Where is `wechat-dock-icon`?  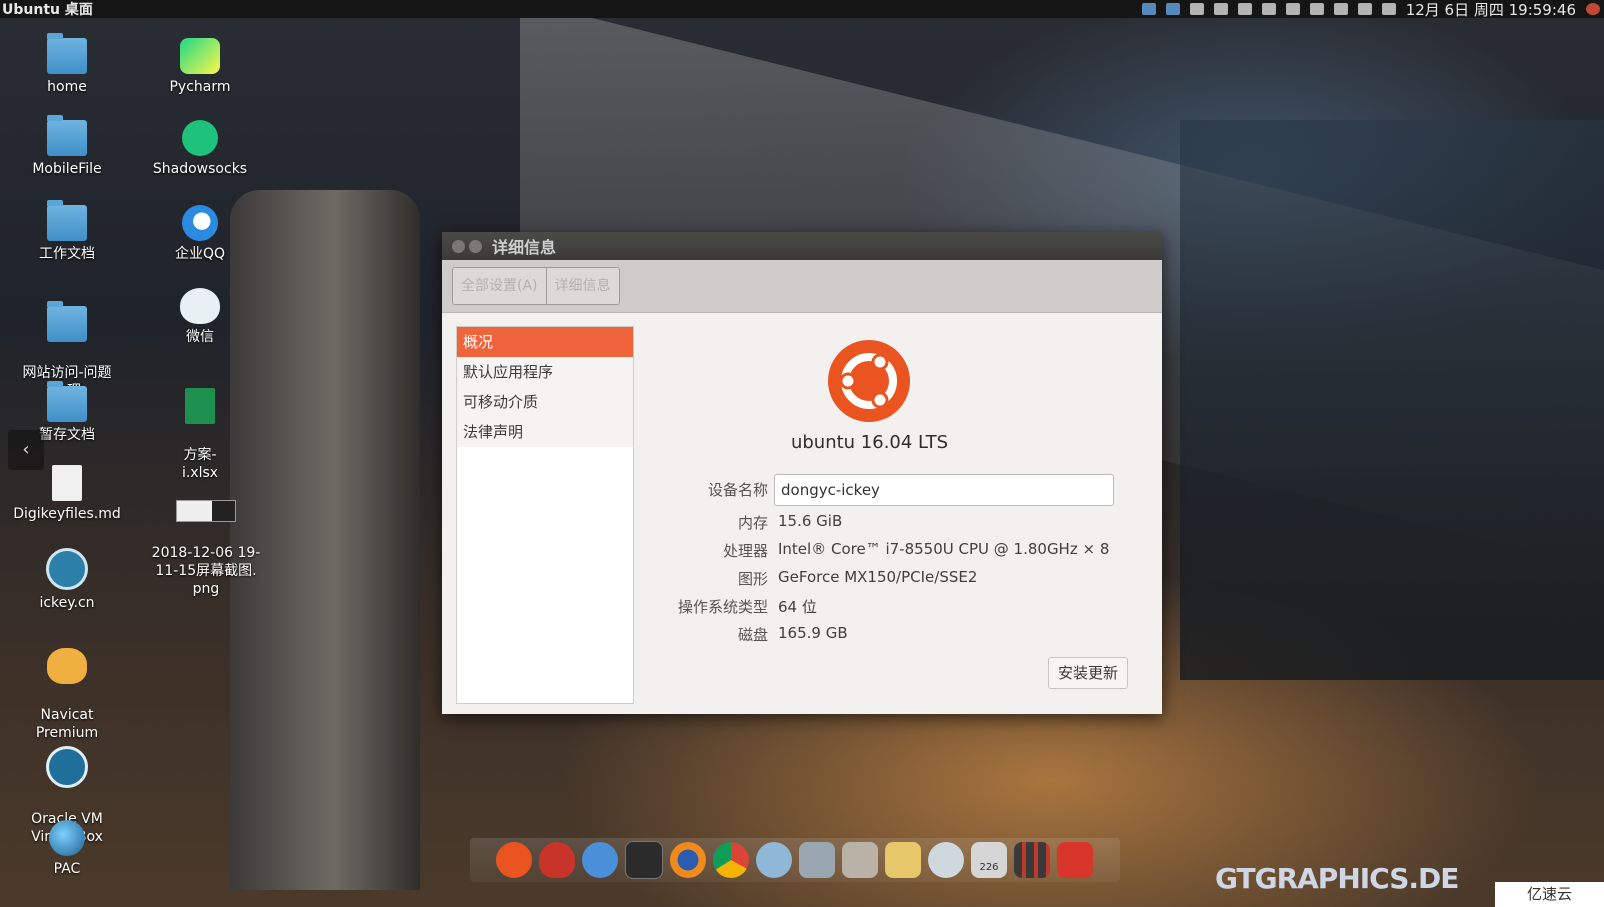
wechat-dock-icon is located at coordinates (946, 860).